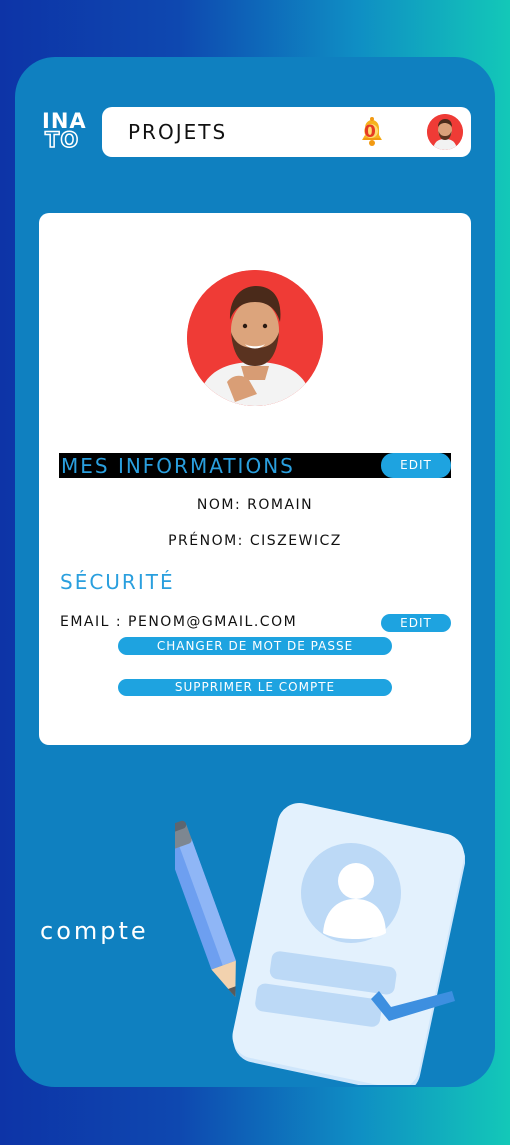 The image size is (510, 1145). I want to click on last-name-field: NOM: ROMAIN, so click(255, 505).